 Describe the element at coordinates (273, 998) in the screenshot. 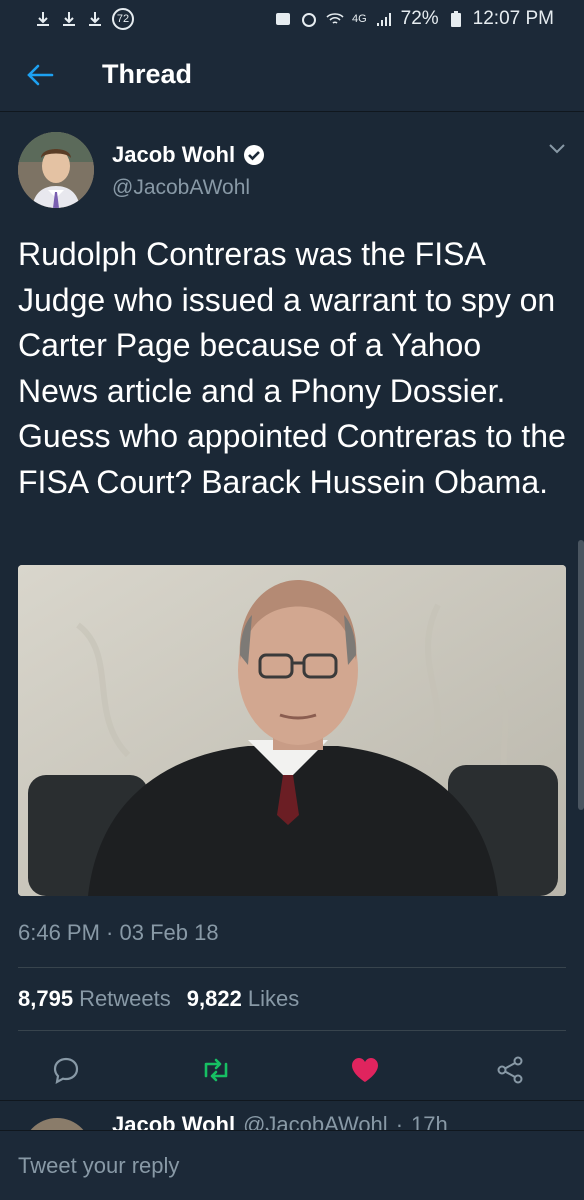

I see `likes-label: Likes` at that location.